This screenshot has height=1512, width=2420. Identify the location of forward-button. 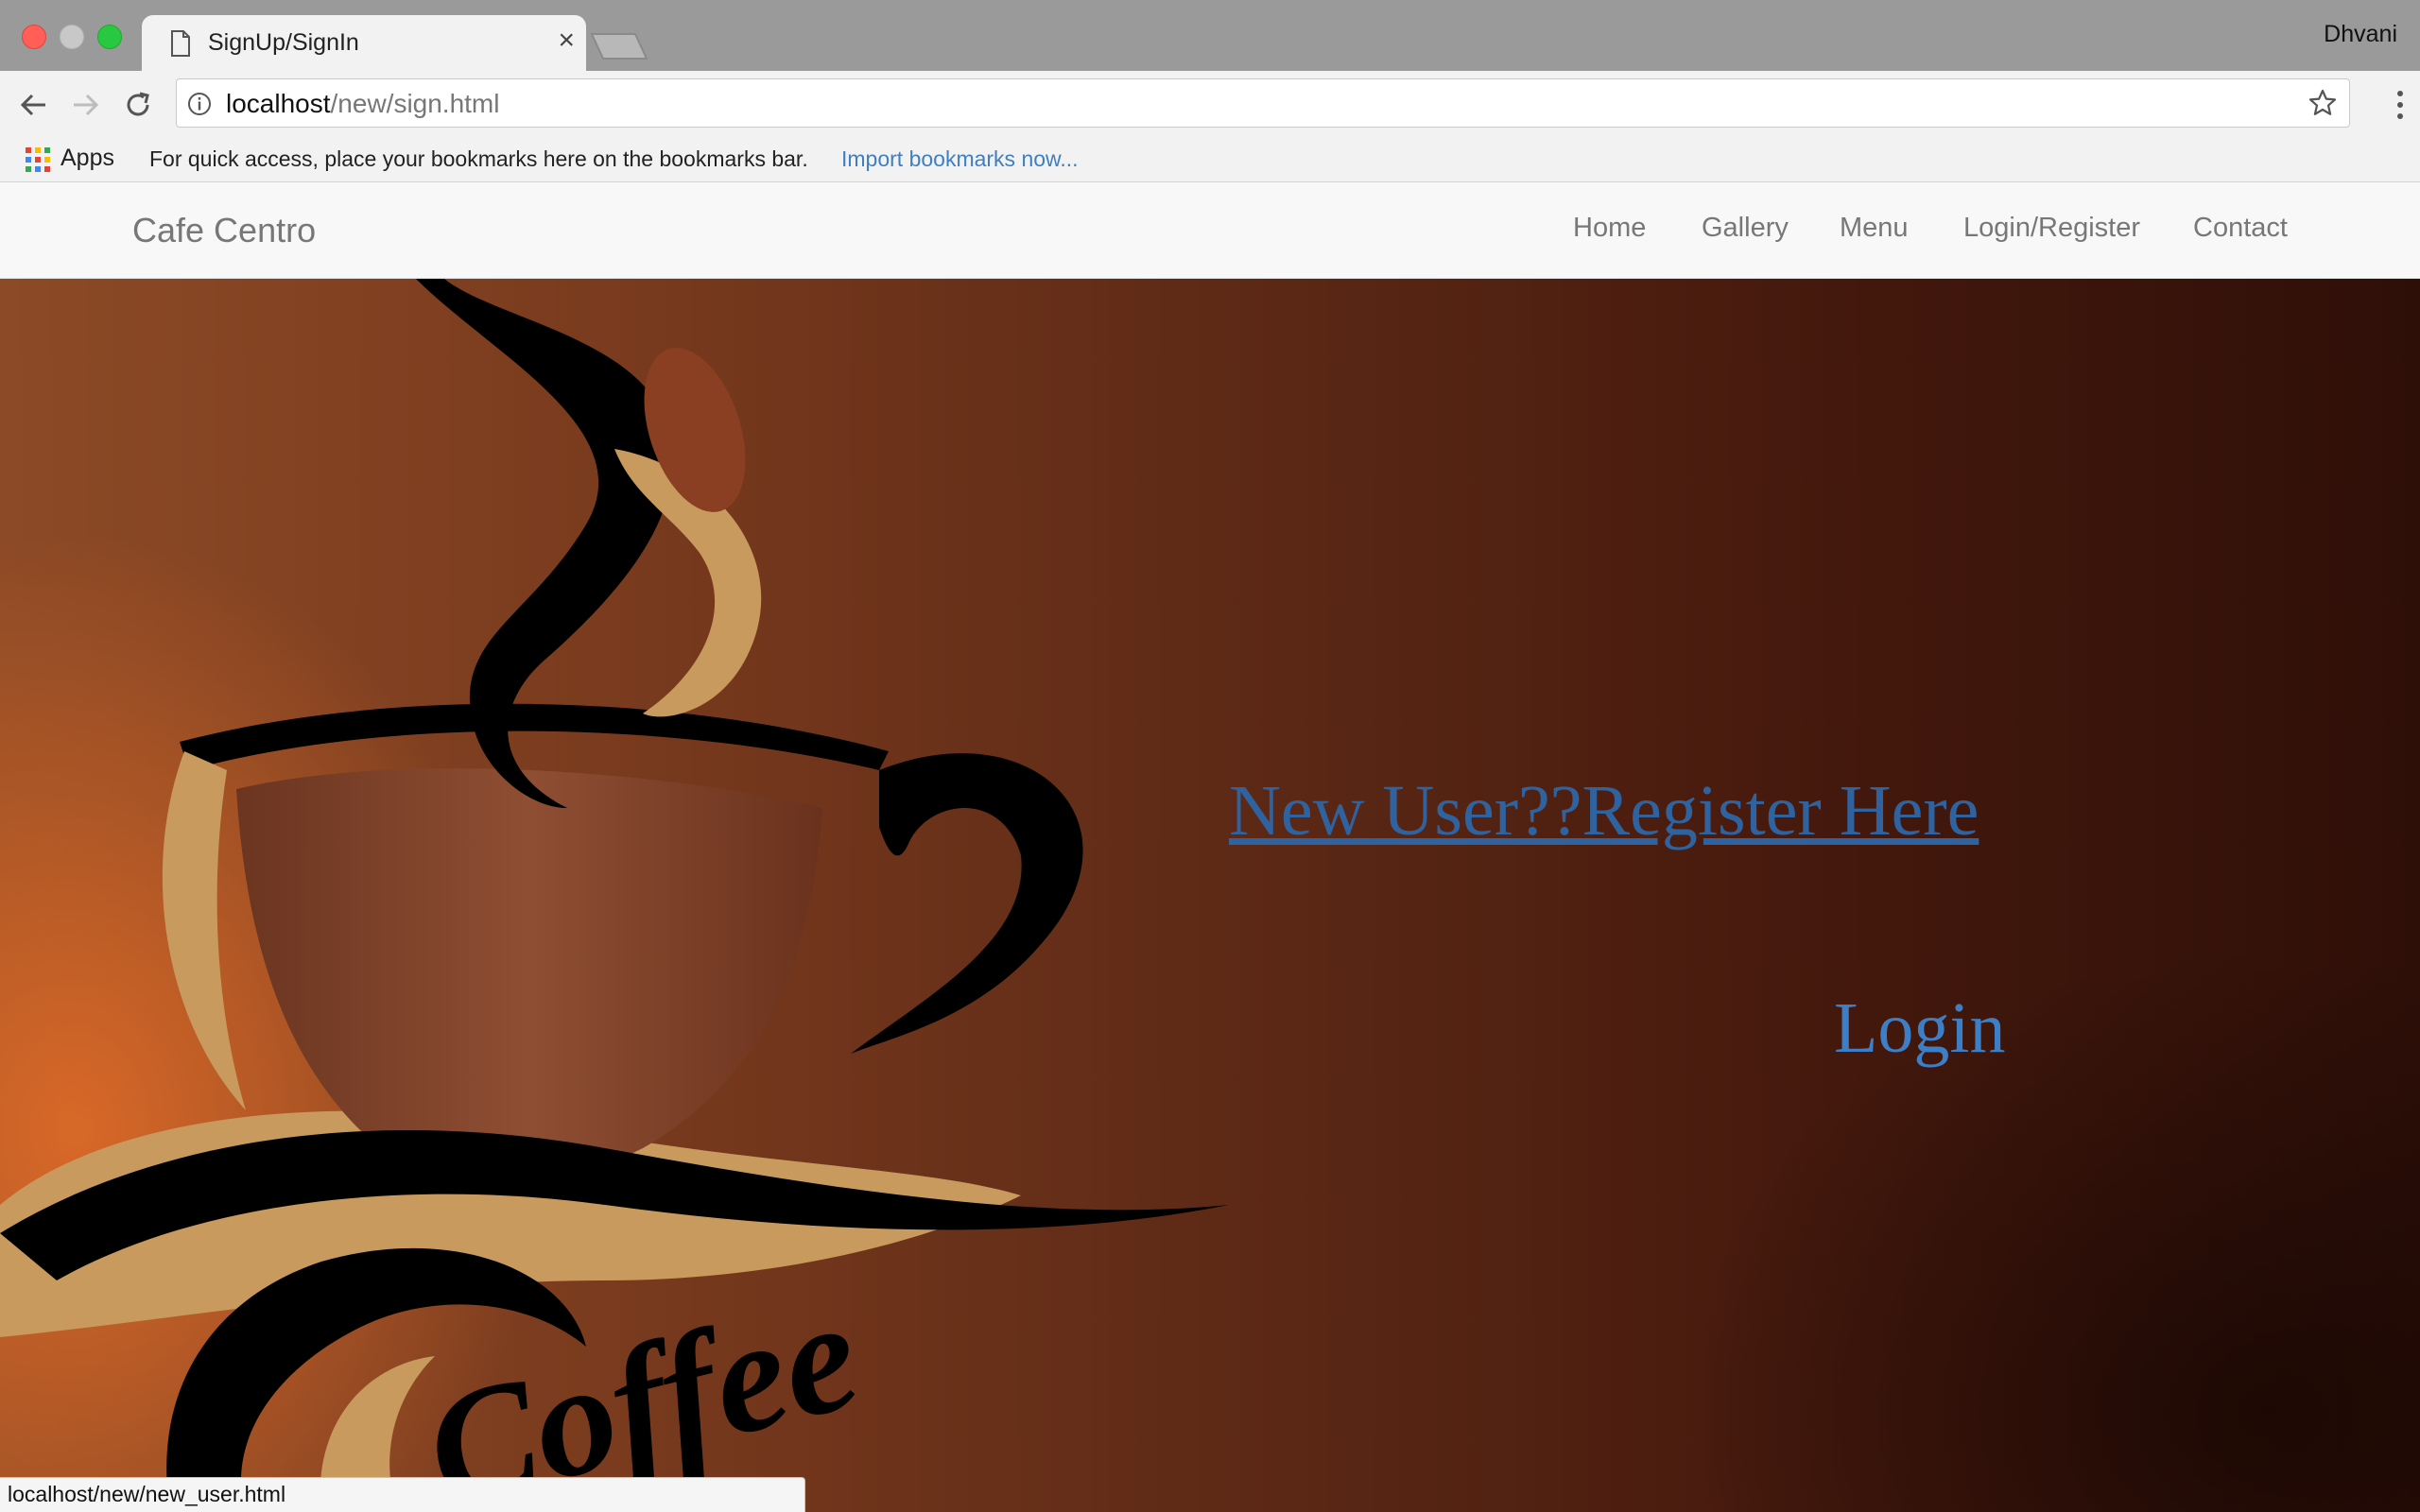
(85, 105).